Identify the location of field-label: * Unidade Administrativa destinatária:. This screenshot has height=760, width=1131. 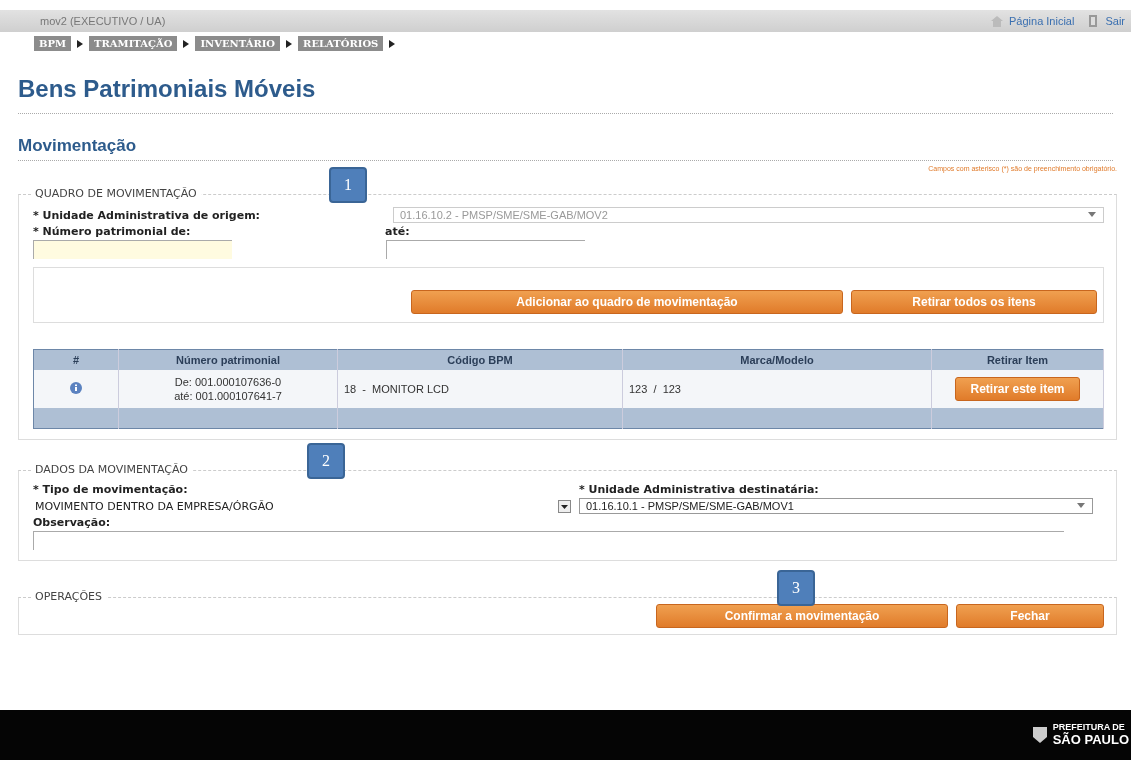
(699, 489).